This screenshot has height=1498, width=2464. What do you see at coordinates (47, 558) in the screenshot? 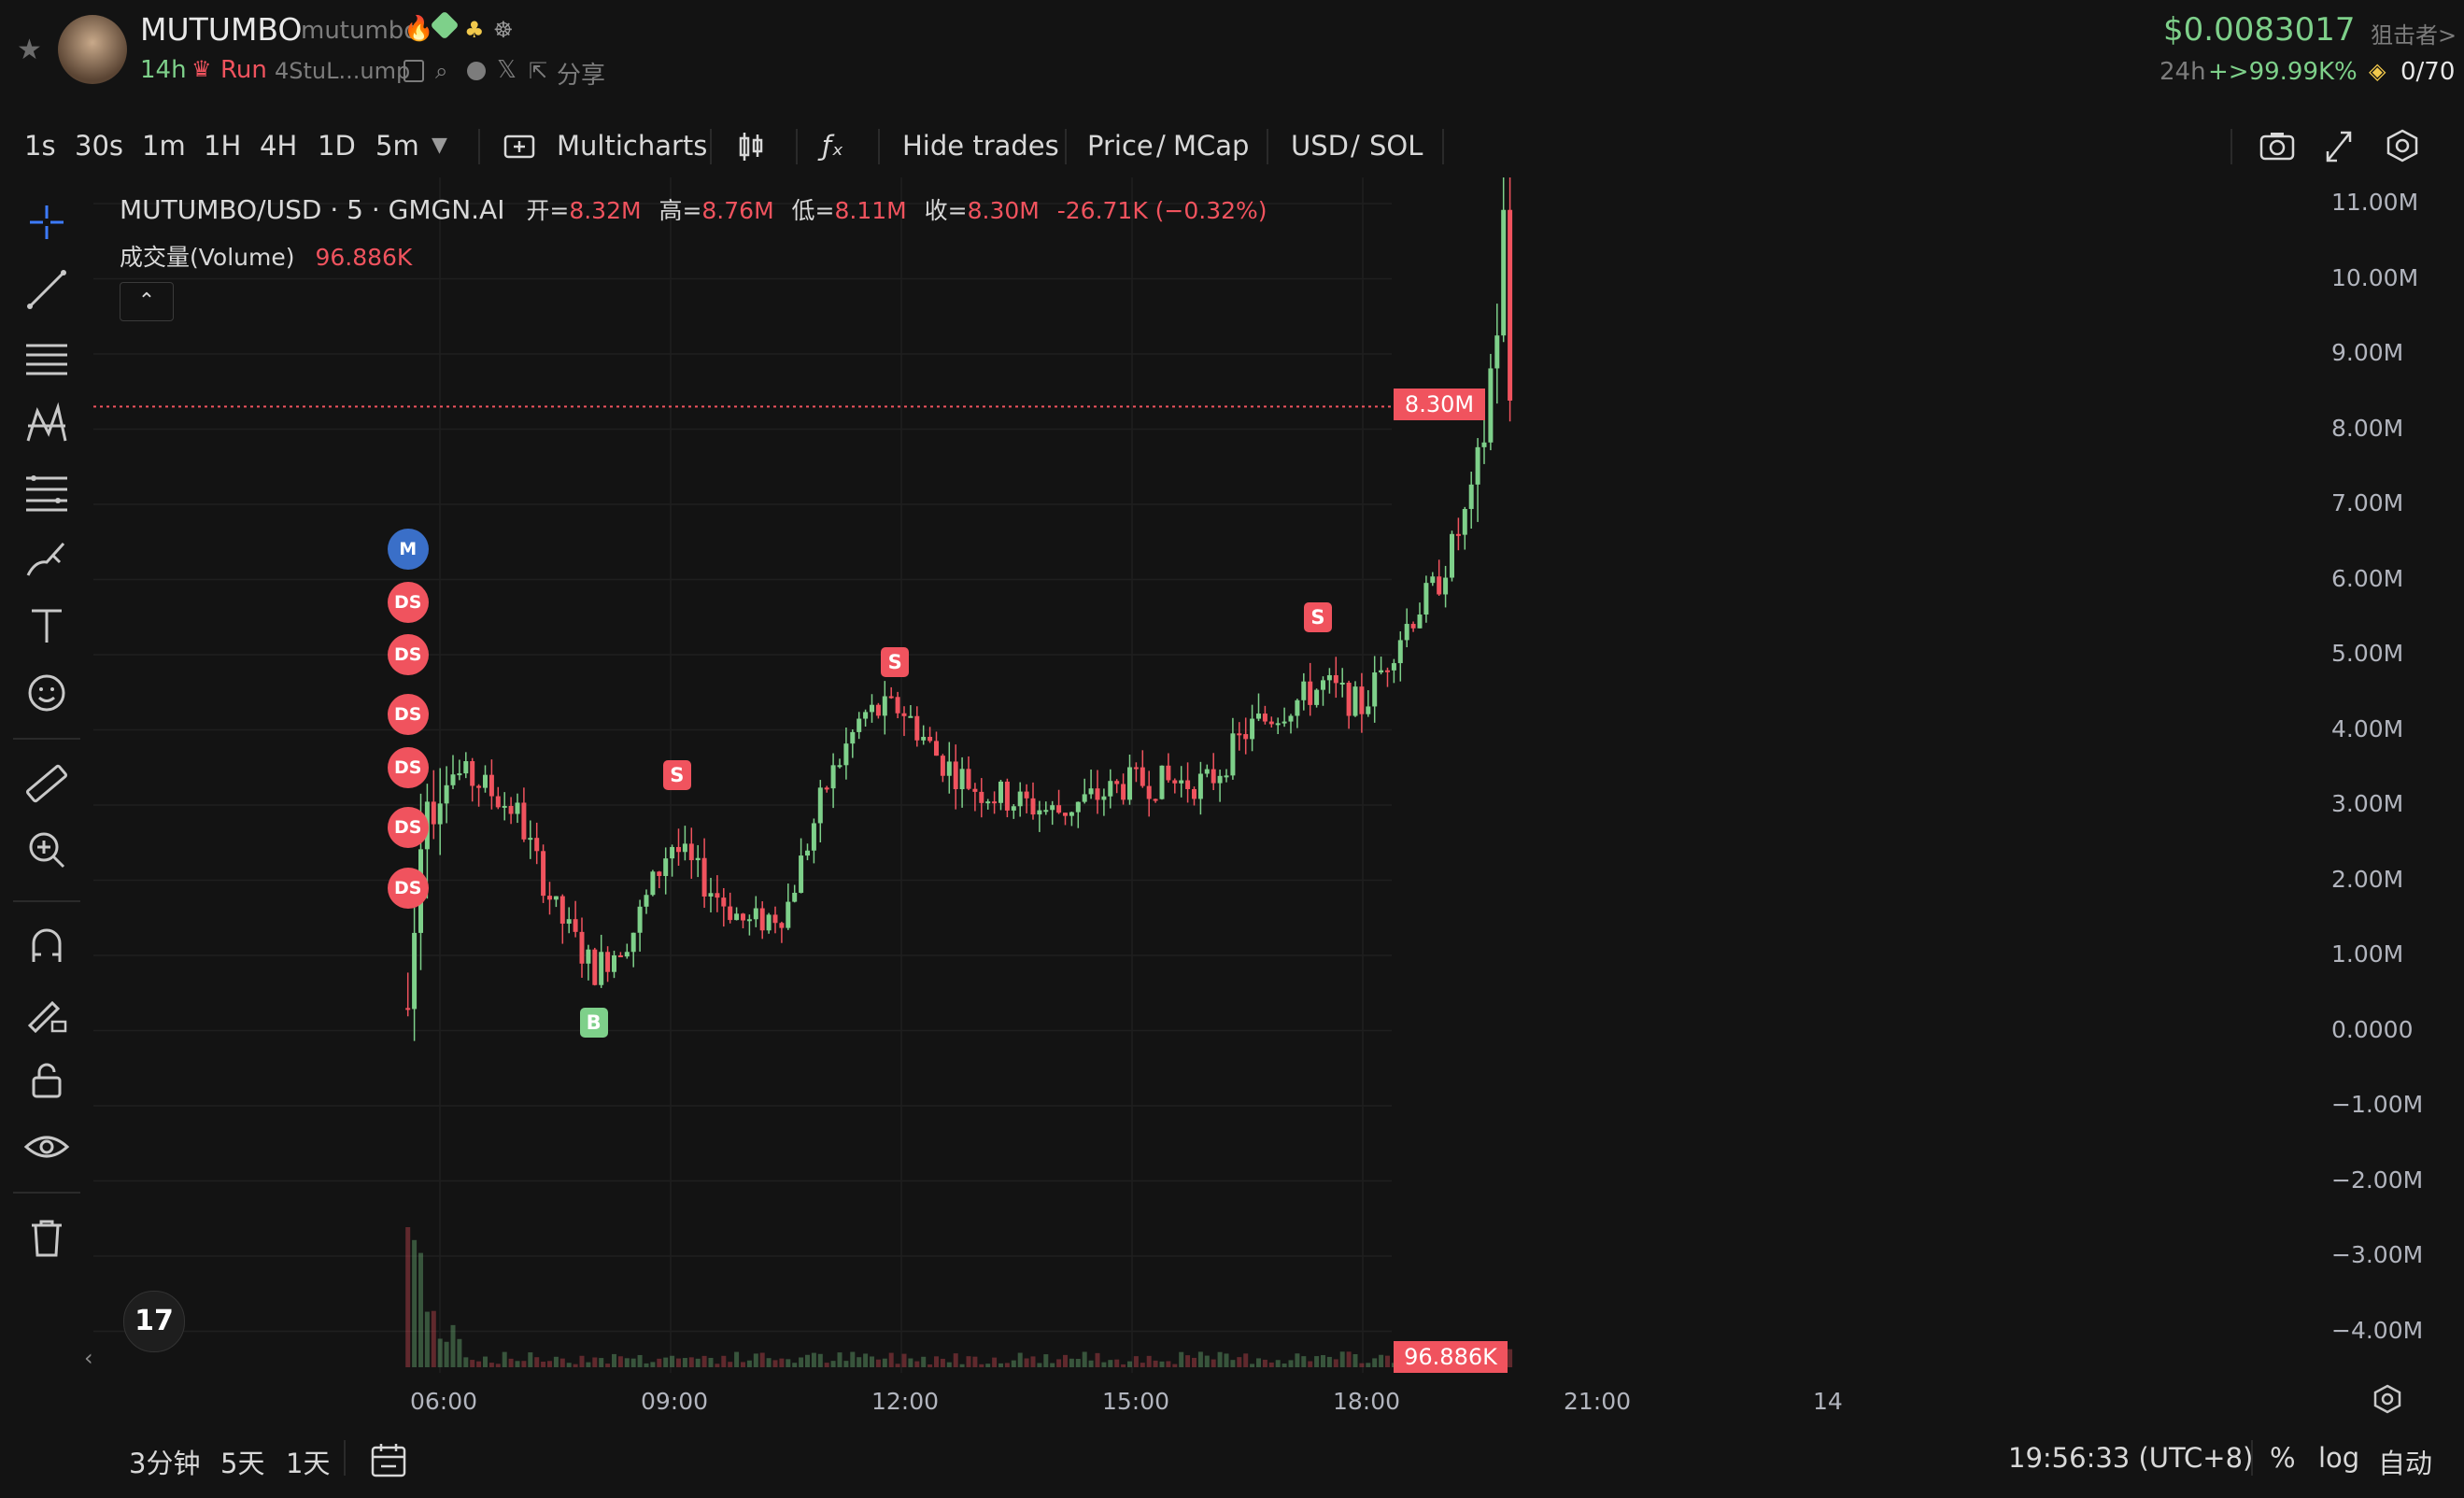
I see `brush-icon` at bounding box center [47, 558].